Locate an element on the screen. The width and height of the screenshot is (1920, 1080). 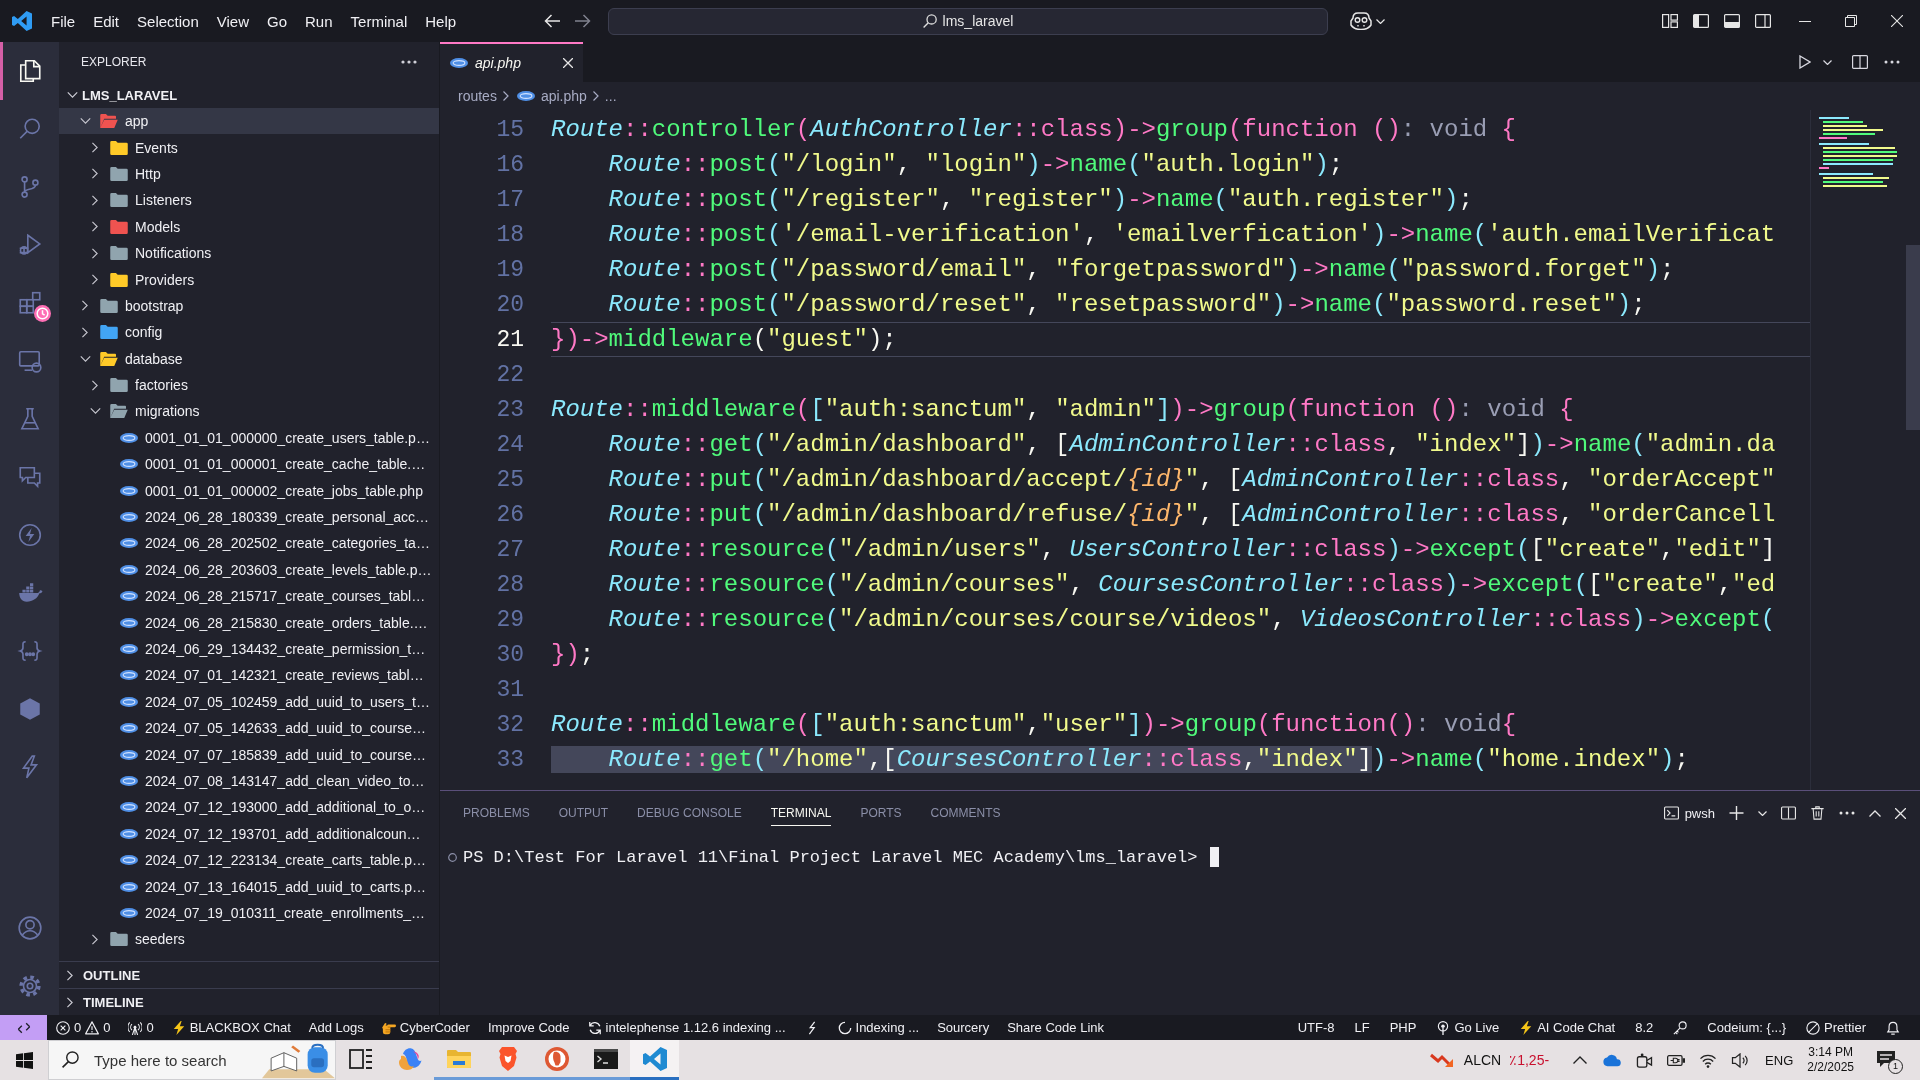
menu-item: Edit is located at coordinates (106, 21).